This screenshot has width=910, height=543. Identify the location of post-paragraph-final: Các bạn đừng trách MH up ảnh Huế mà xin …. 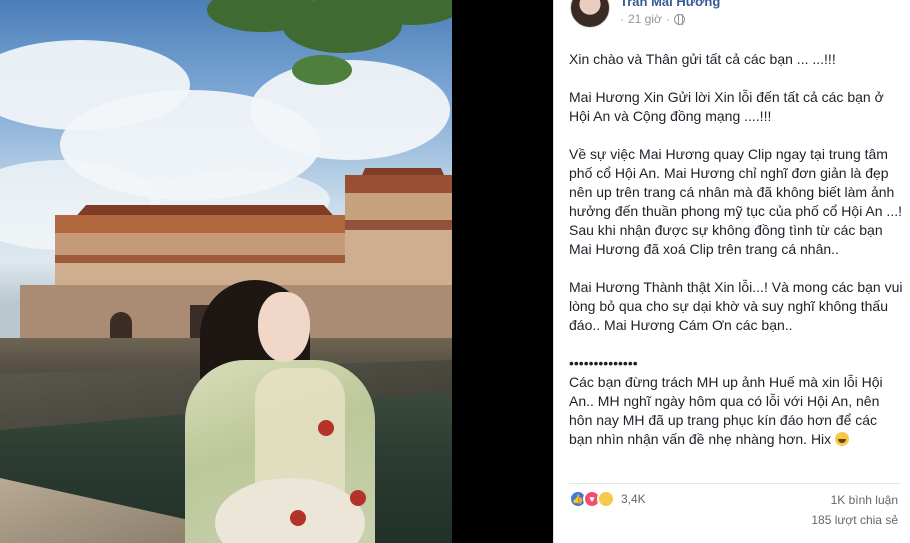
(736, 411).